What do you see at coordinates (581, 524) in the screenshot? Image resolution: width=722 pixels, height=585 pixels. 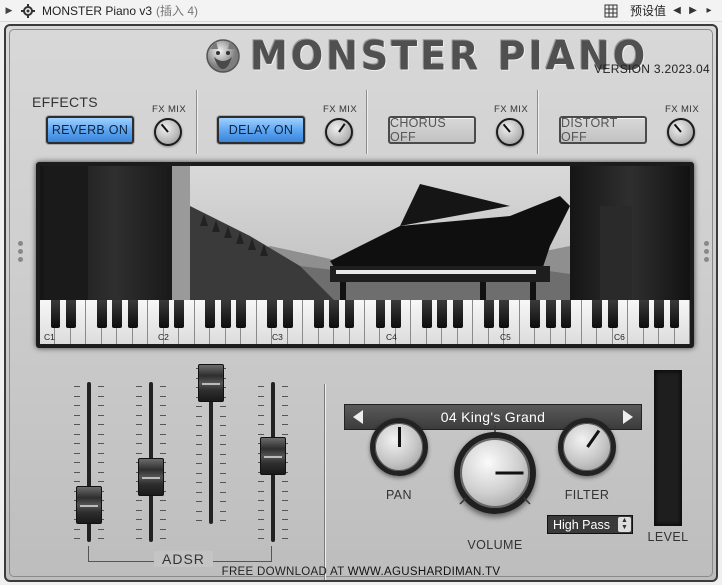 I see `filter-type-value: High Pass` at bounding box center [581, 524].